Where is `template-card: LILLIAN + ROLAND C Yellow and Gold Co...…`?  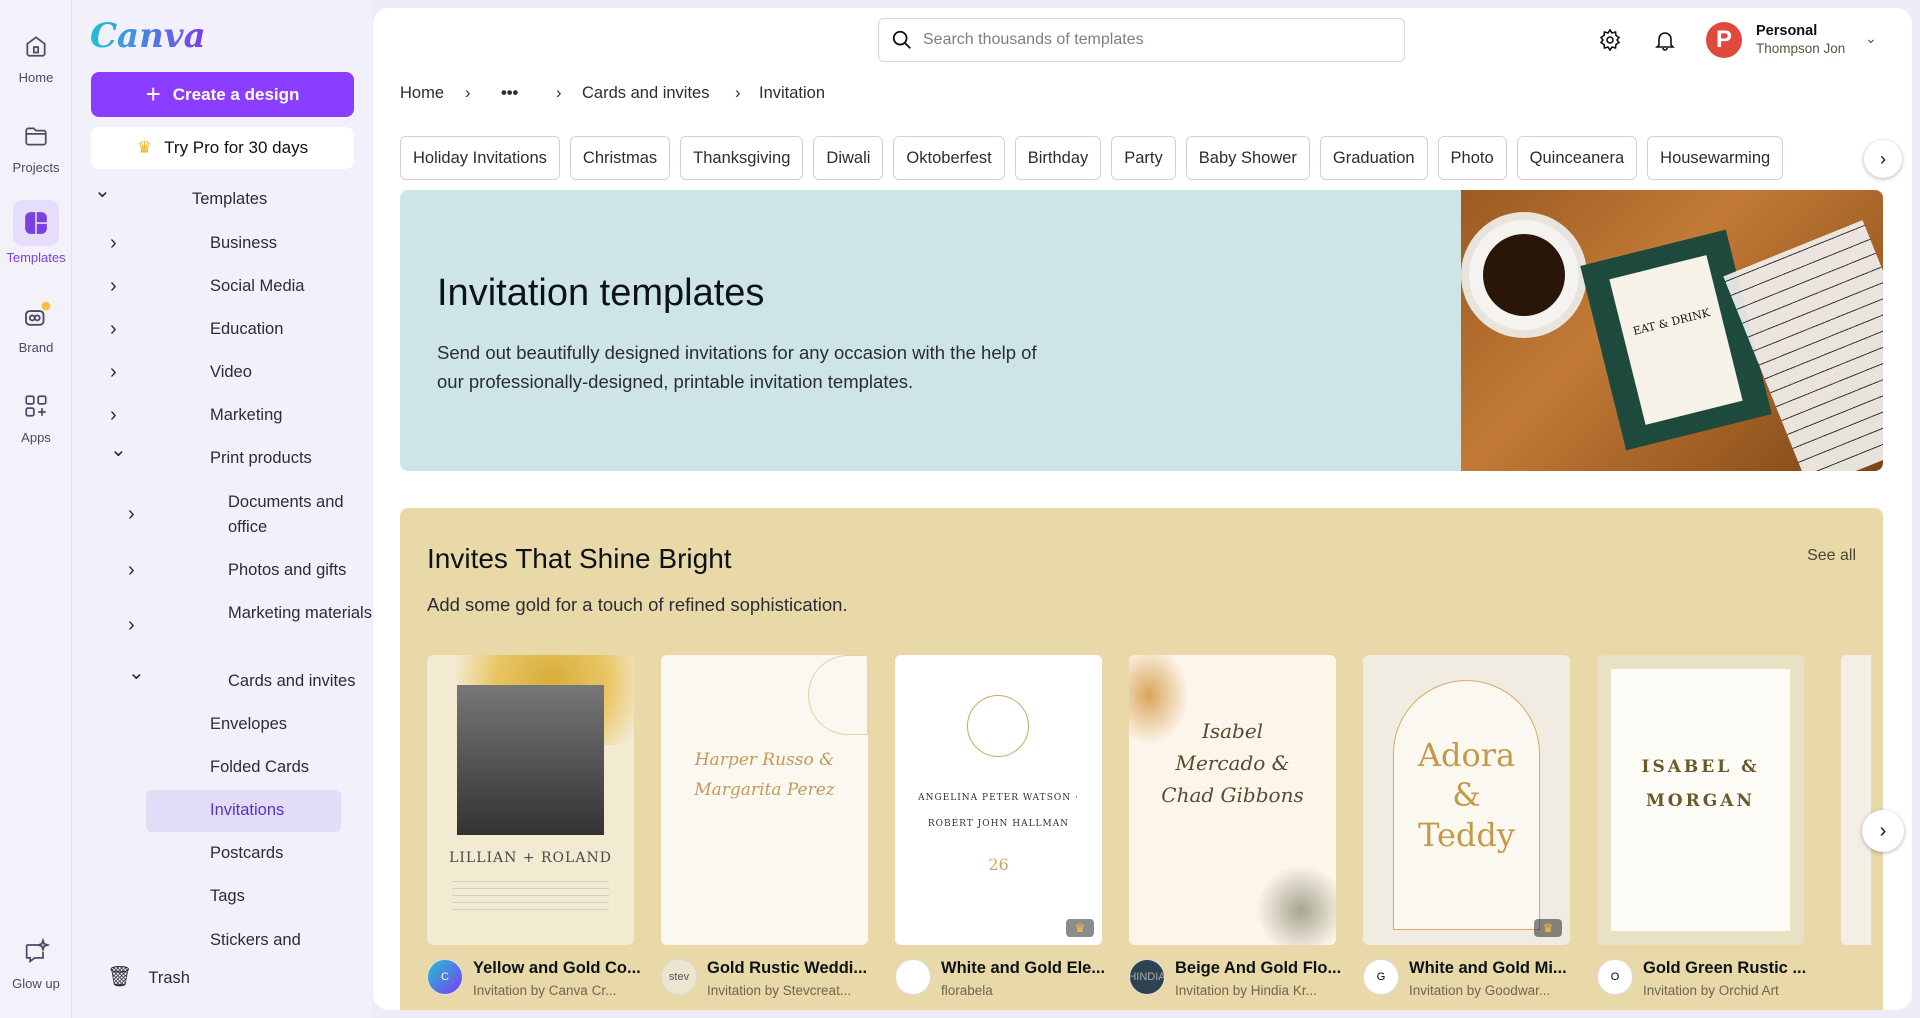
template-card: LILLIAN + ROLAND C Yellow and Gold Co...… is located at coordinates (534, 830).